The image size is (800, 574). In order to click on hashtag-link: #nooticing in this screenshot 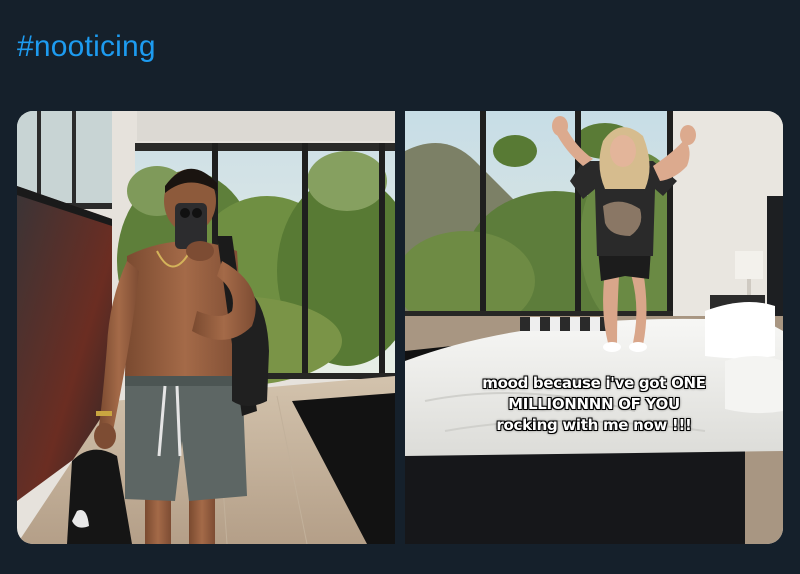, I will do `click(86, 47)`.